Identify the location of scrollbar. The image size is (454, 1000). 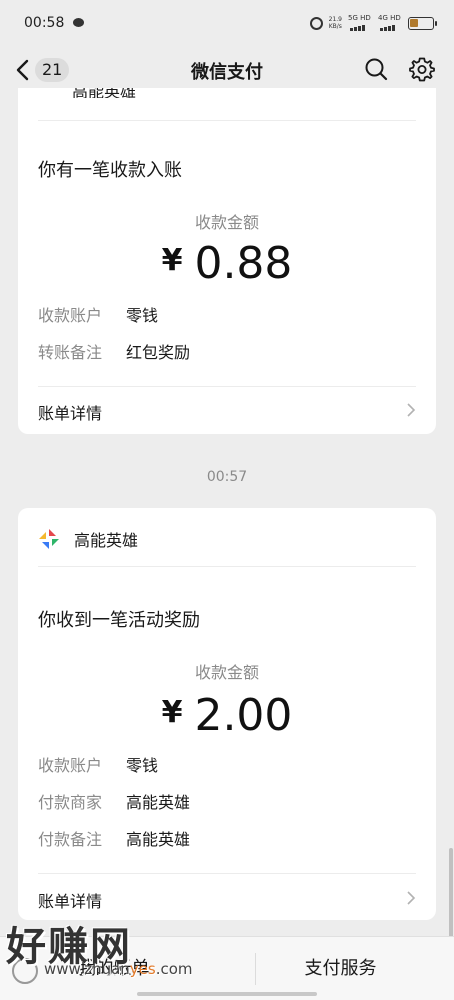
(451, 893).